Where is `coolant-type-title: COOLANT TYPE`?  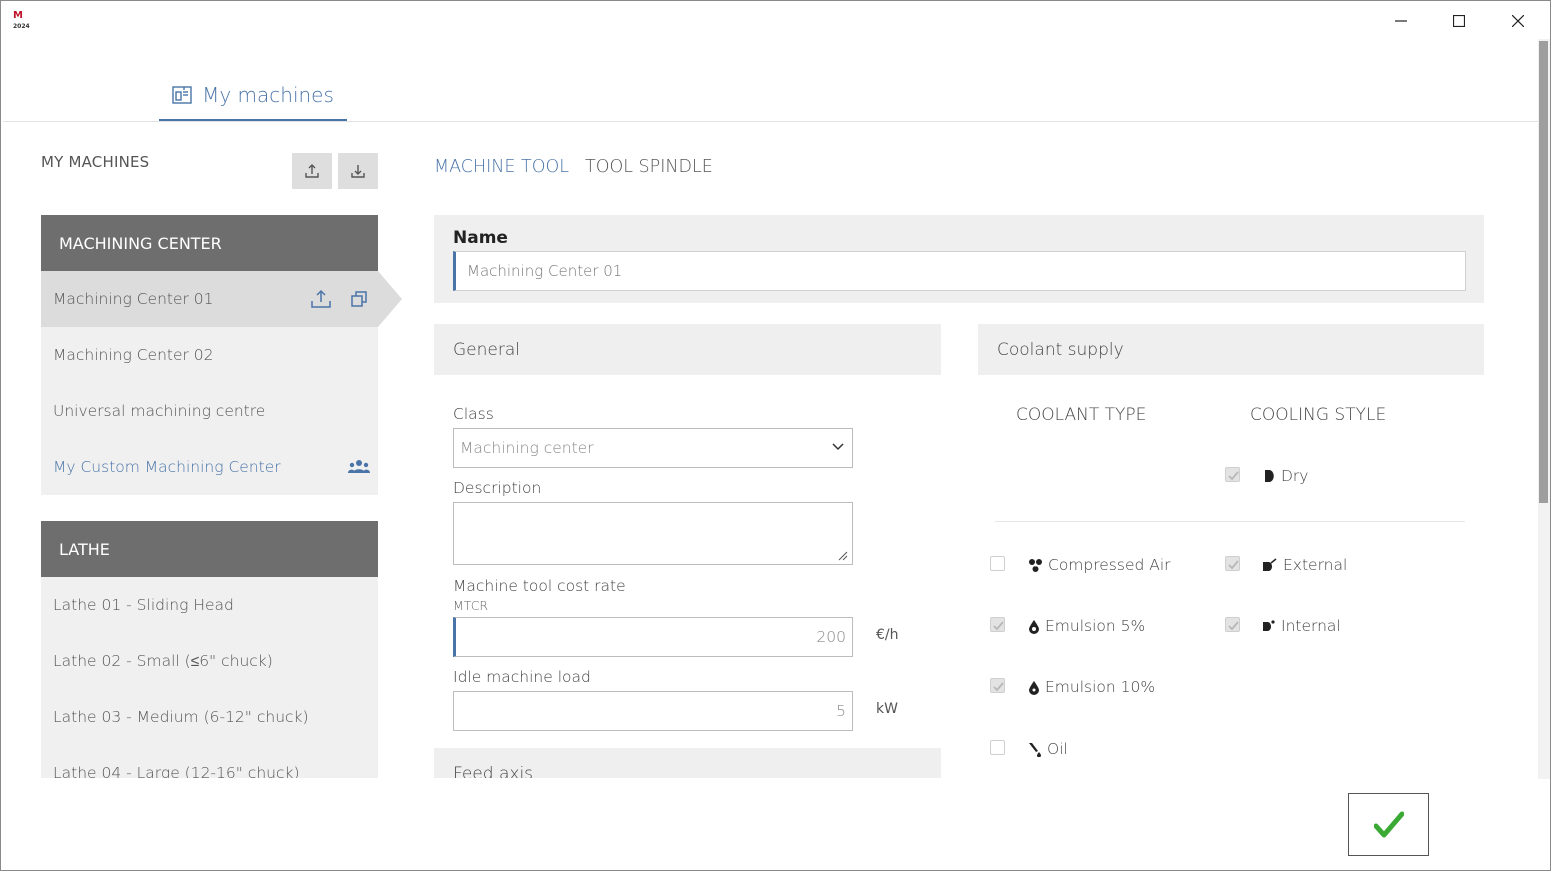
coolant-type-title: COOLANT TYPE is located at coordinates (1081, 415).